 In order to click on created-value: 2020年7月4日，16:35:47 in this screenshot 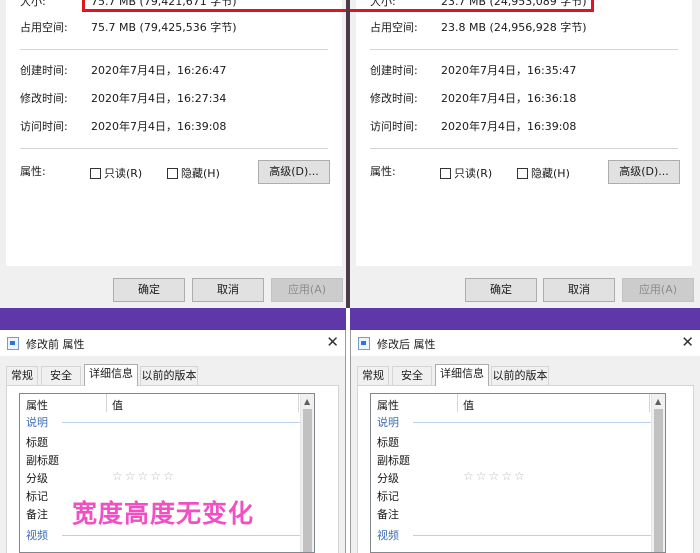, I will do `click(509, 70)`.